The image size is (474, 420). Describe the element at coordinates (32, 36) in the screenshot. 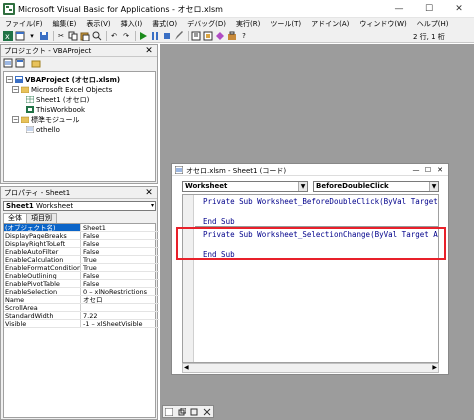

I see `dropdown-arrow-icon: ▾` at that location.